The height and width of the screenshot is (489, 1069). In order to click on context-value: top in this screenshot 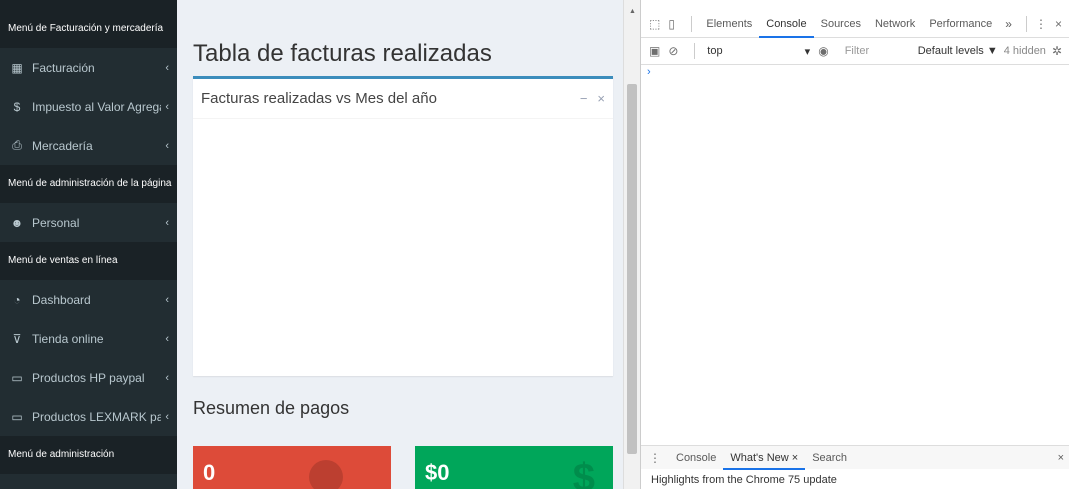, I will do `click(715, 50)`.